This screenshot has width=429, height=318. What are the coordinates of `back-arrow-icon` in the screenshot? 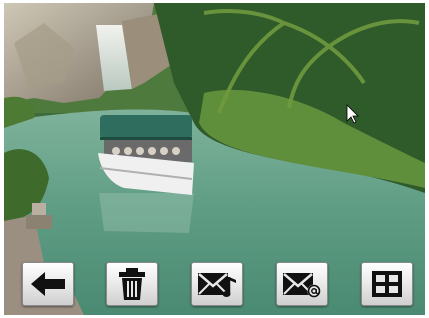 It's located at (48, 284).